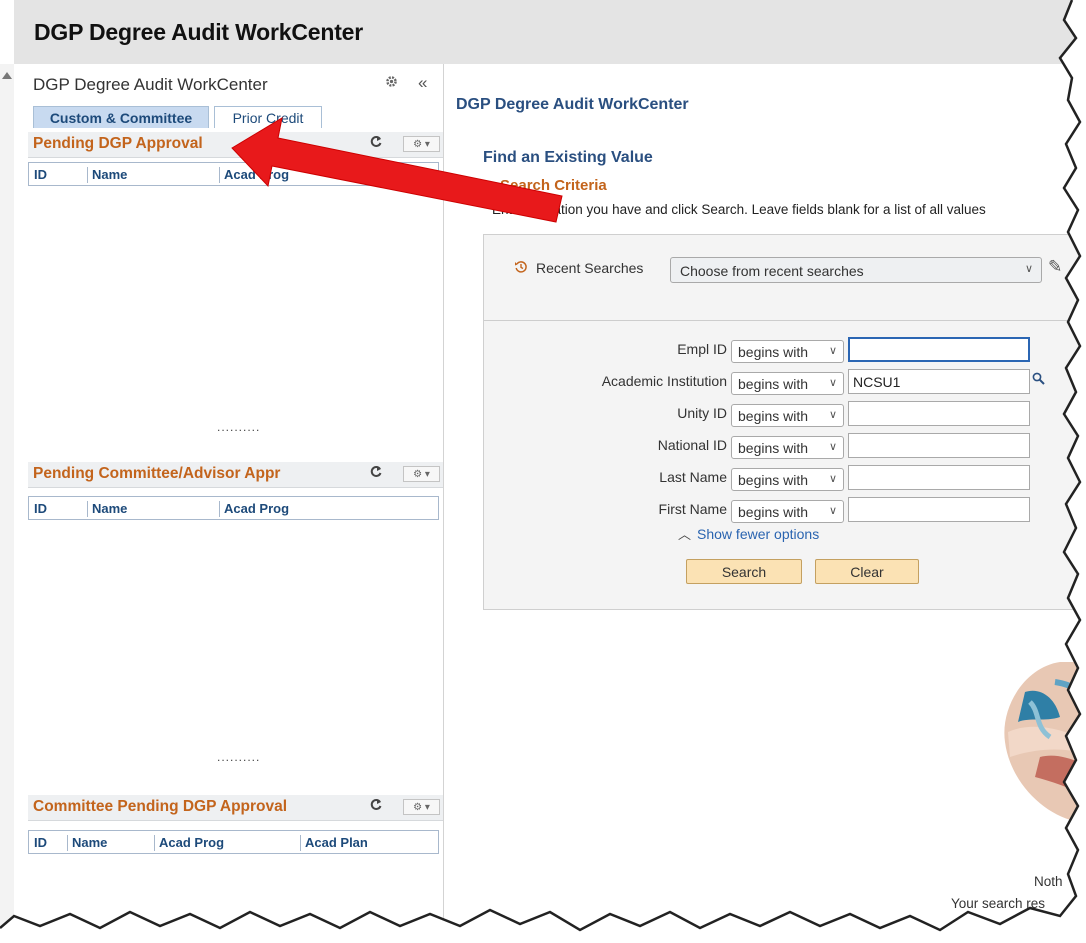 The height and width of the screenshot is (943, 1086). I want to click on field-label: Empl ID, so click(702, 349).